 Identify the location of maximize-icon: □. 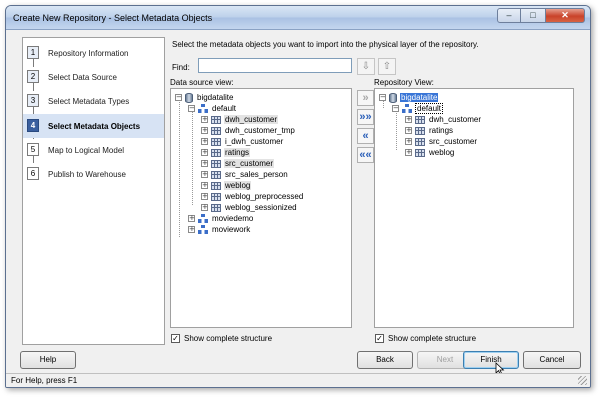
(533, 15).